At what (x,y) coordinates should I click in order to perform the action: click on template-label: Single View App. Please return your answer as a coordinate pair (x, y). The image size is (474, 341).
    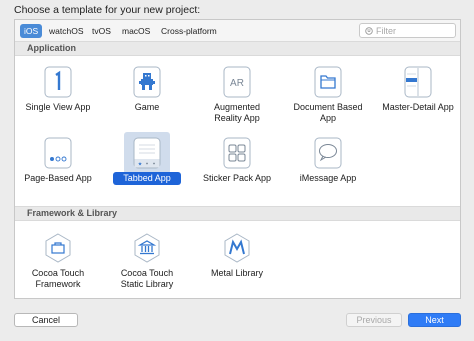
    Looking at the image, I should click on (58, 107).